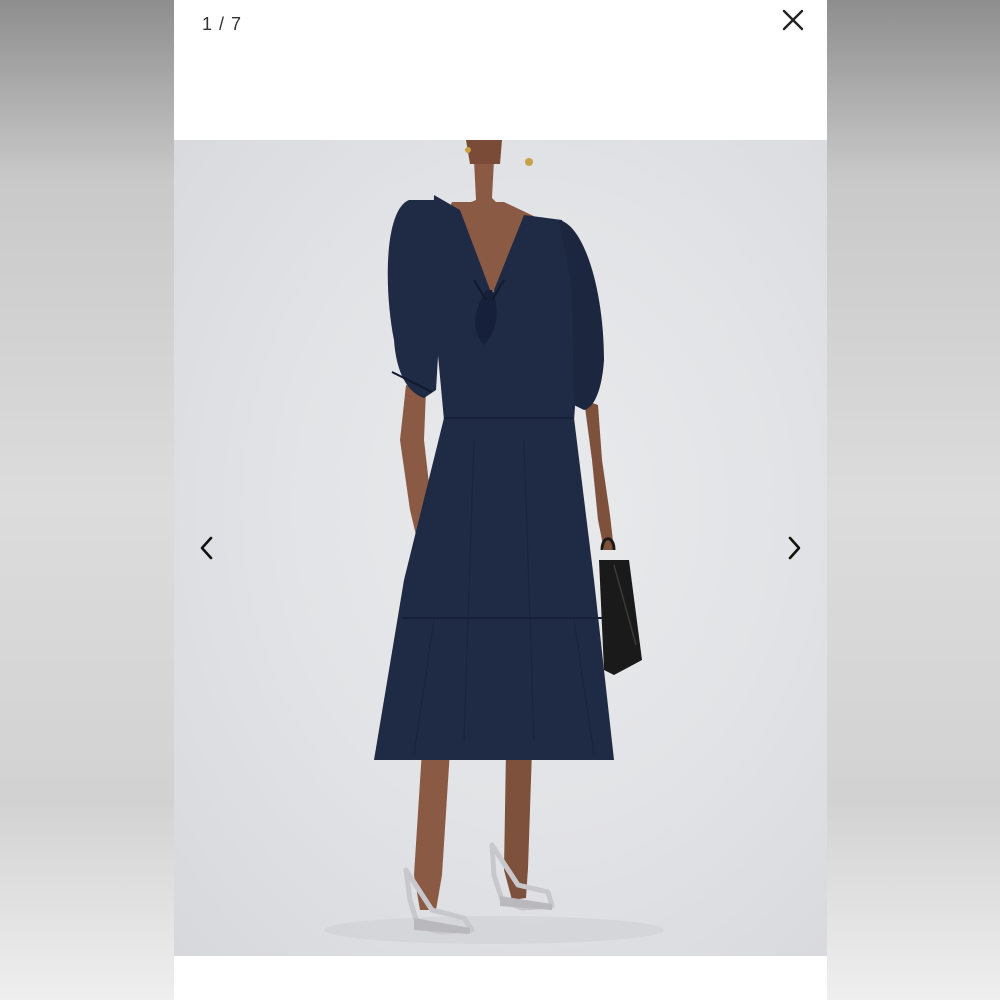  I want to click on chevron-right-icon, so click(794, 548).